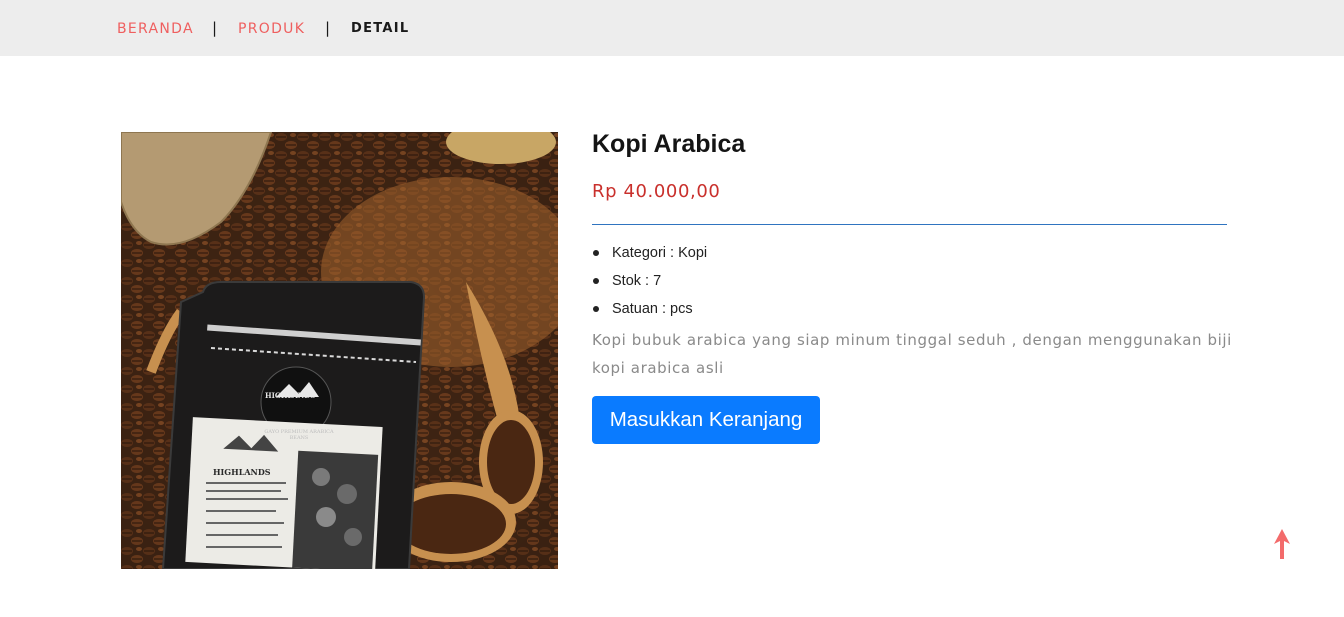 This screenshot has width=1344, height=617. I want to click on spec-text: Stok : 7, so click(637, 281).